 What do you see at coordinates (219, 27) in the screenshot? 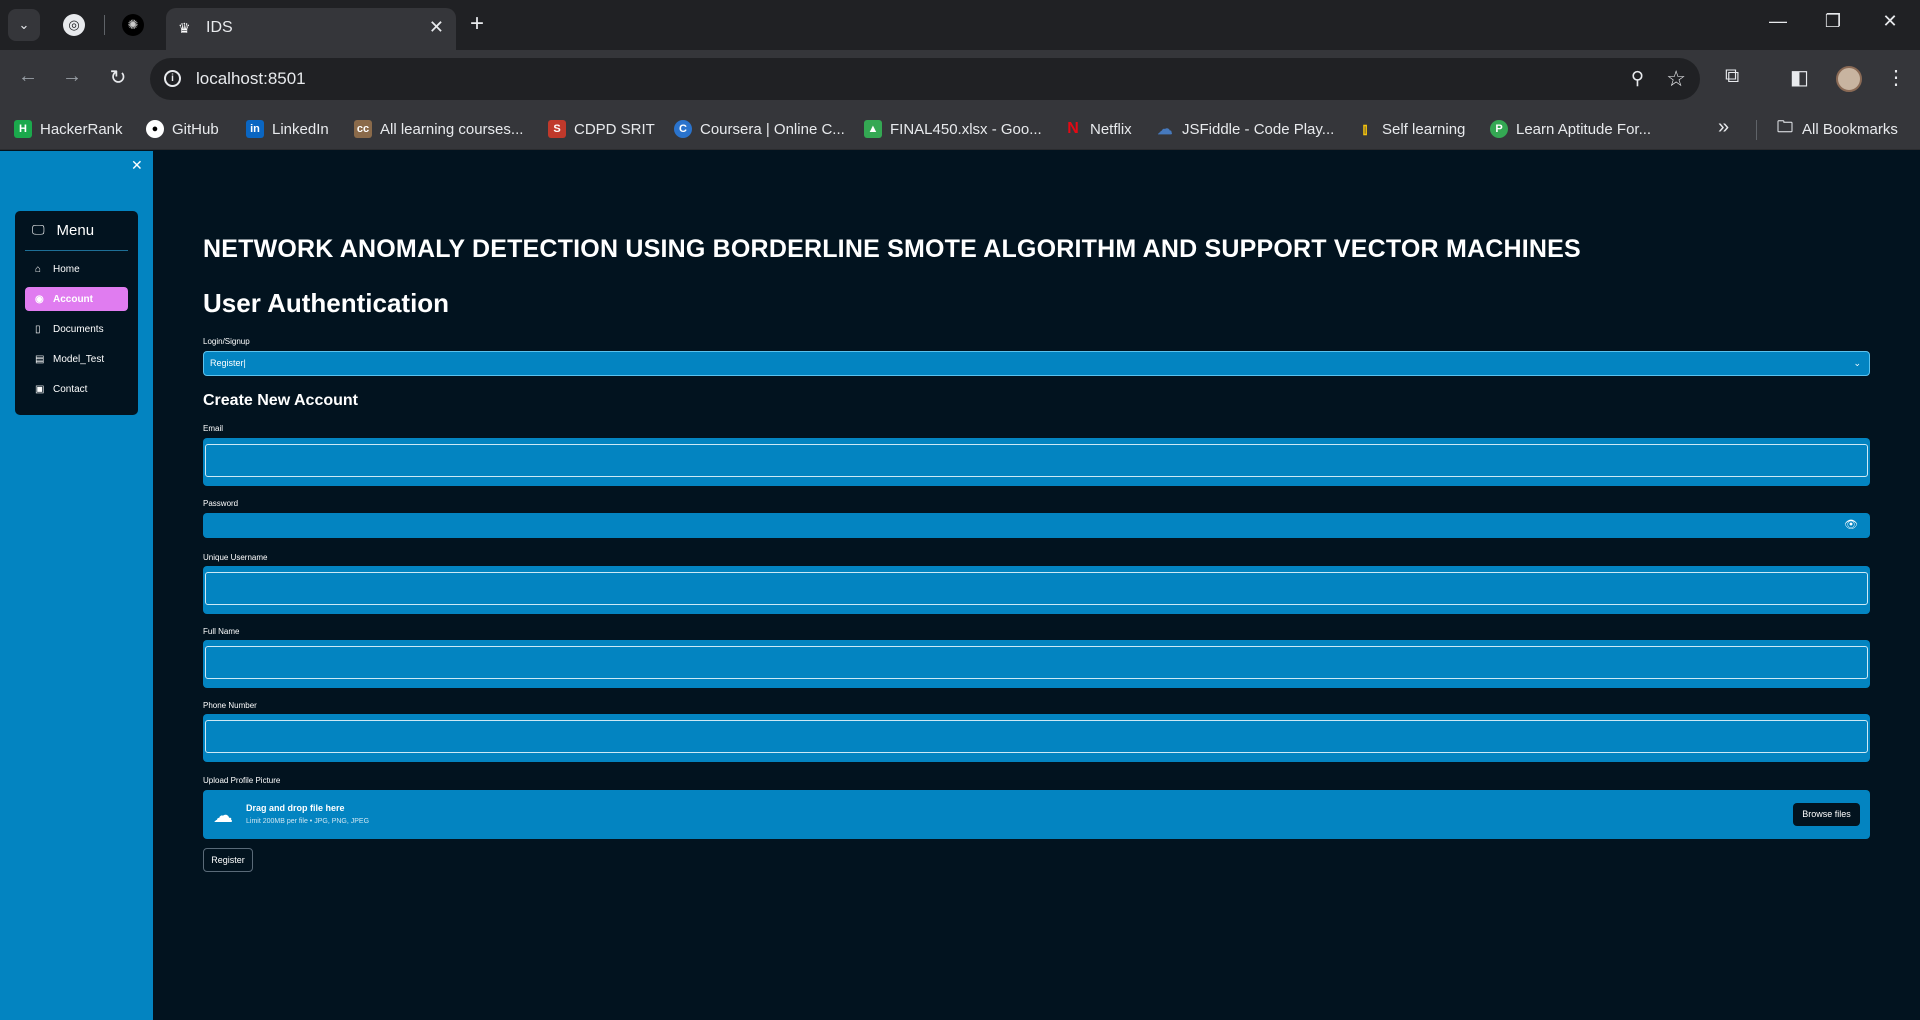
I see `tab-title: IDS` at bounding box center [219, 27].